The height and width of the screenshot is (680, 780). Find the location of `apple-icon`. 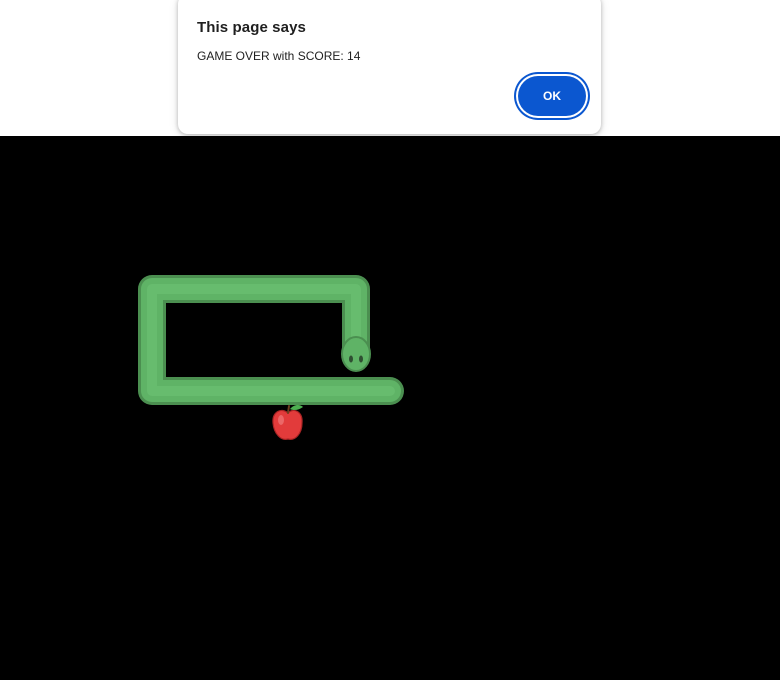

apple-icon is located at coordinates (287, 422).